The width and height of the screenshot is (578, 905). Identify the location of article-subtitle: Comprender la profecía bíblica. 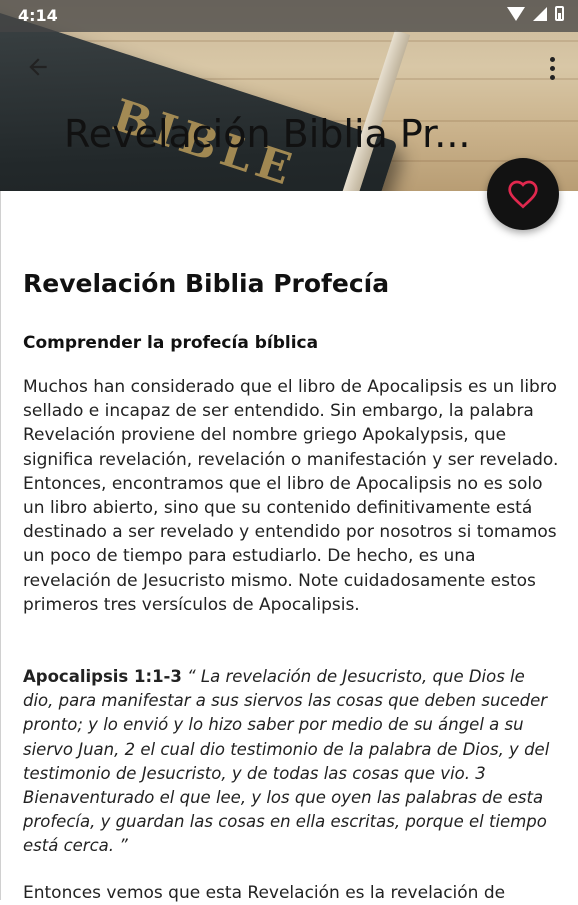
(171, 343).